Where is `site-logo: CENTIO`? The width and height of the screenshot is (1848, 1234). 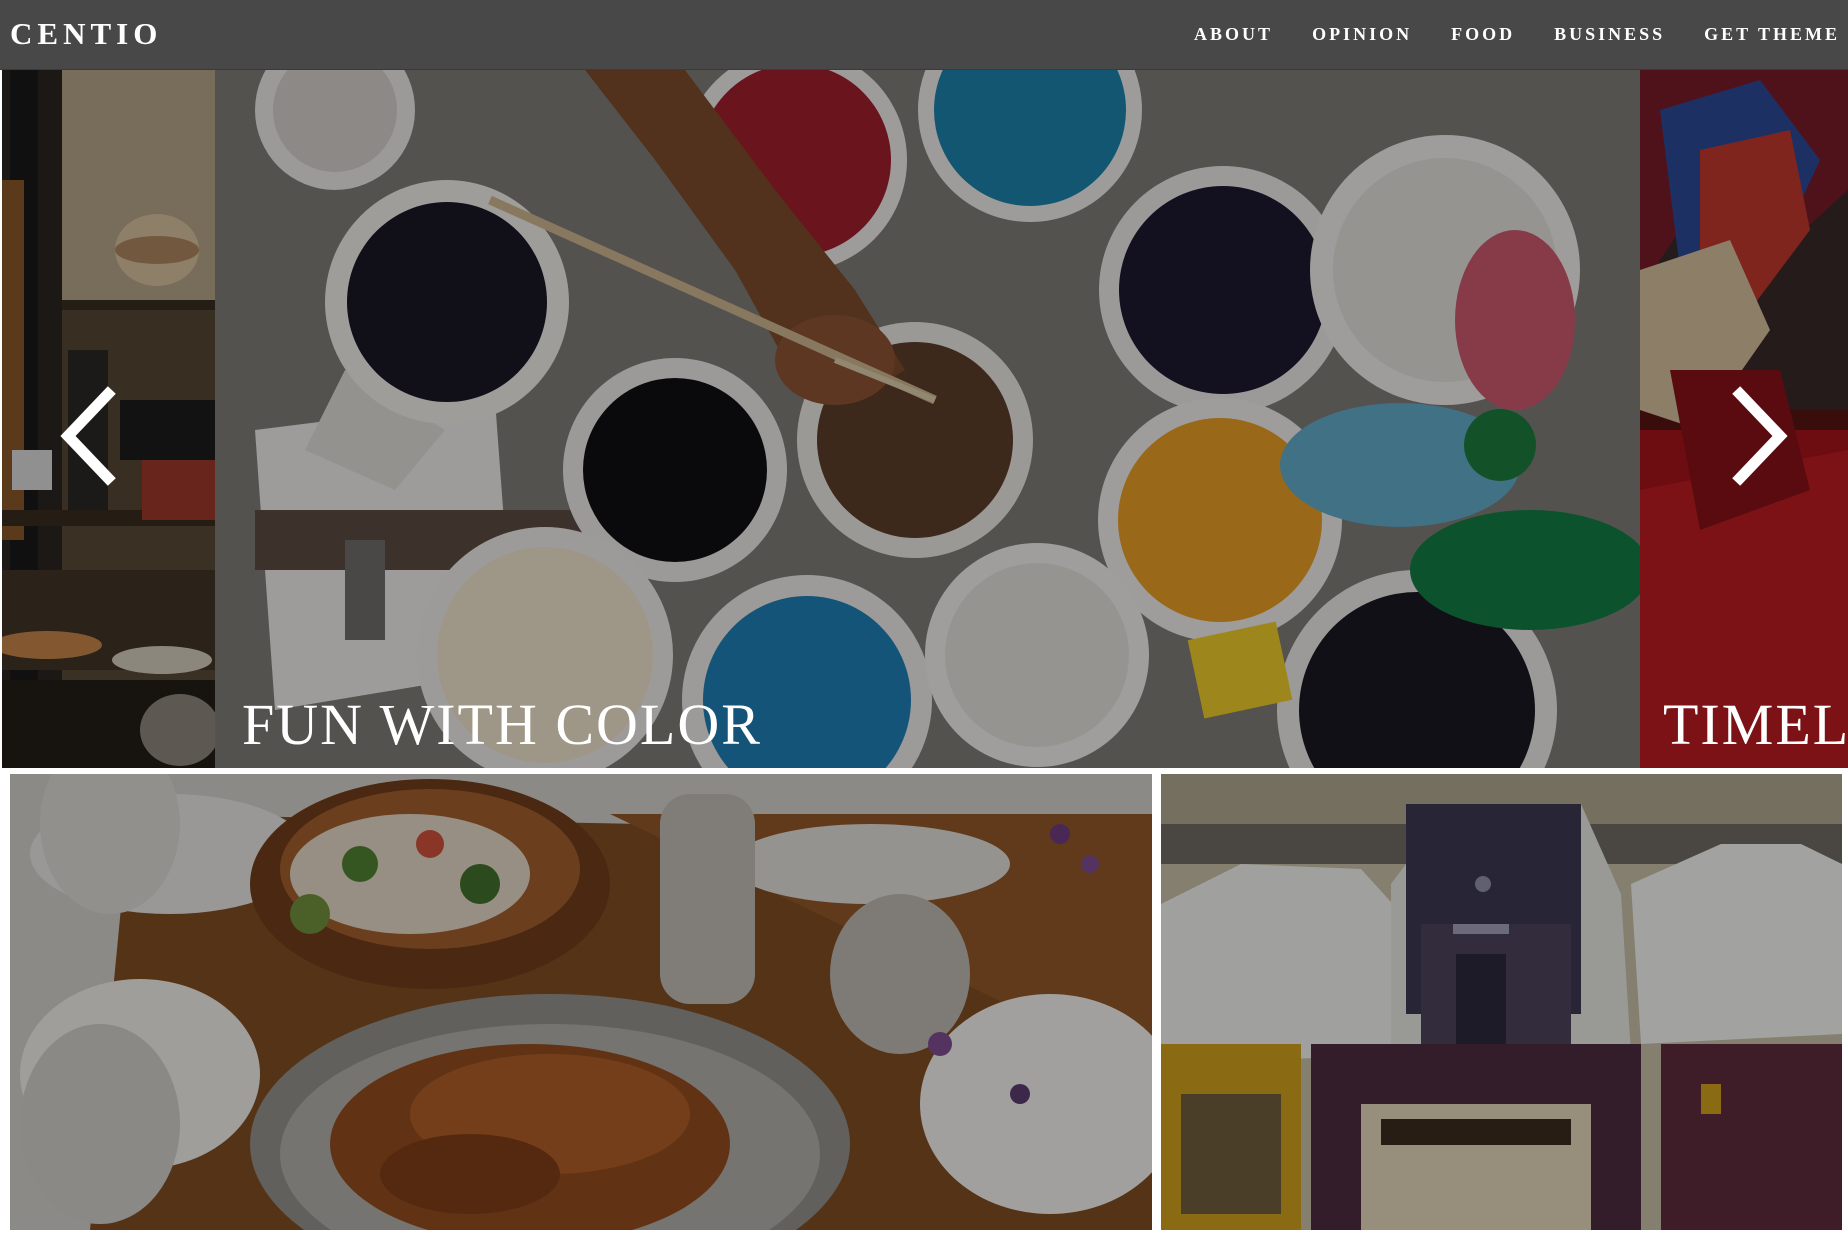
site-logo: CENTIO is located at coordinates (86, 34).